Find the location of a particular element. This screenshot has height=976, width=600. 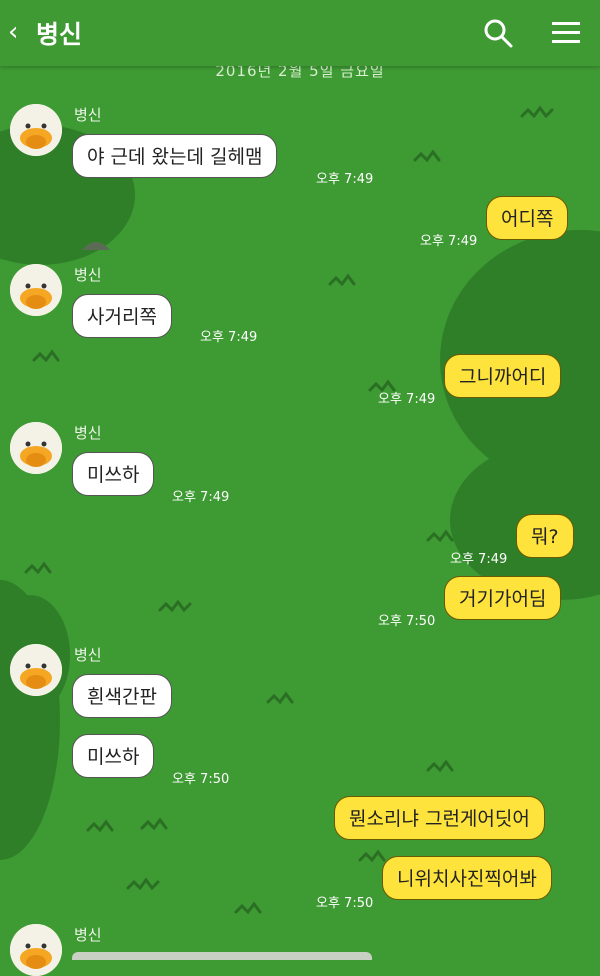

message-bubble-outgoing: 뭐? is located at coordinates (545, 536).